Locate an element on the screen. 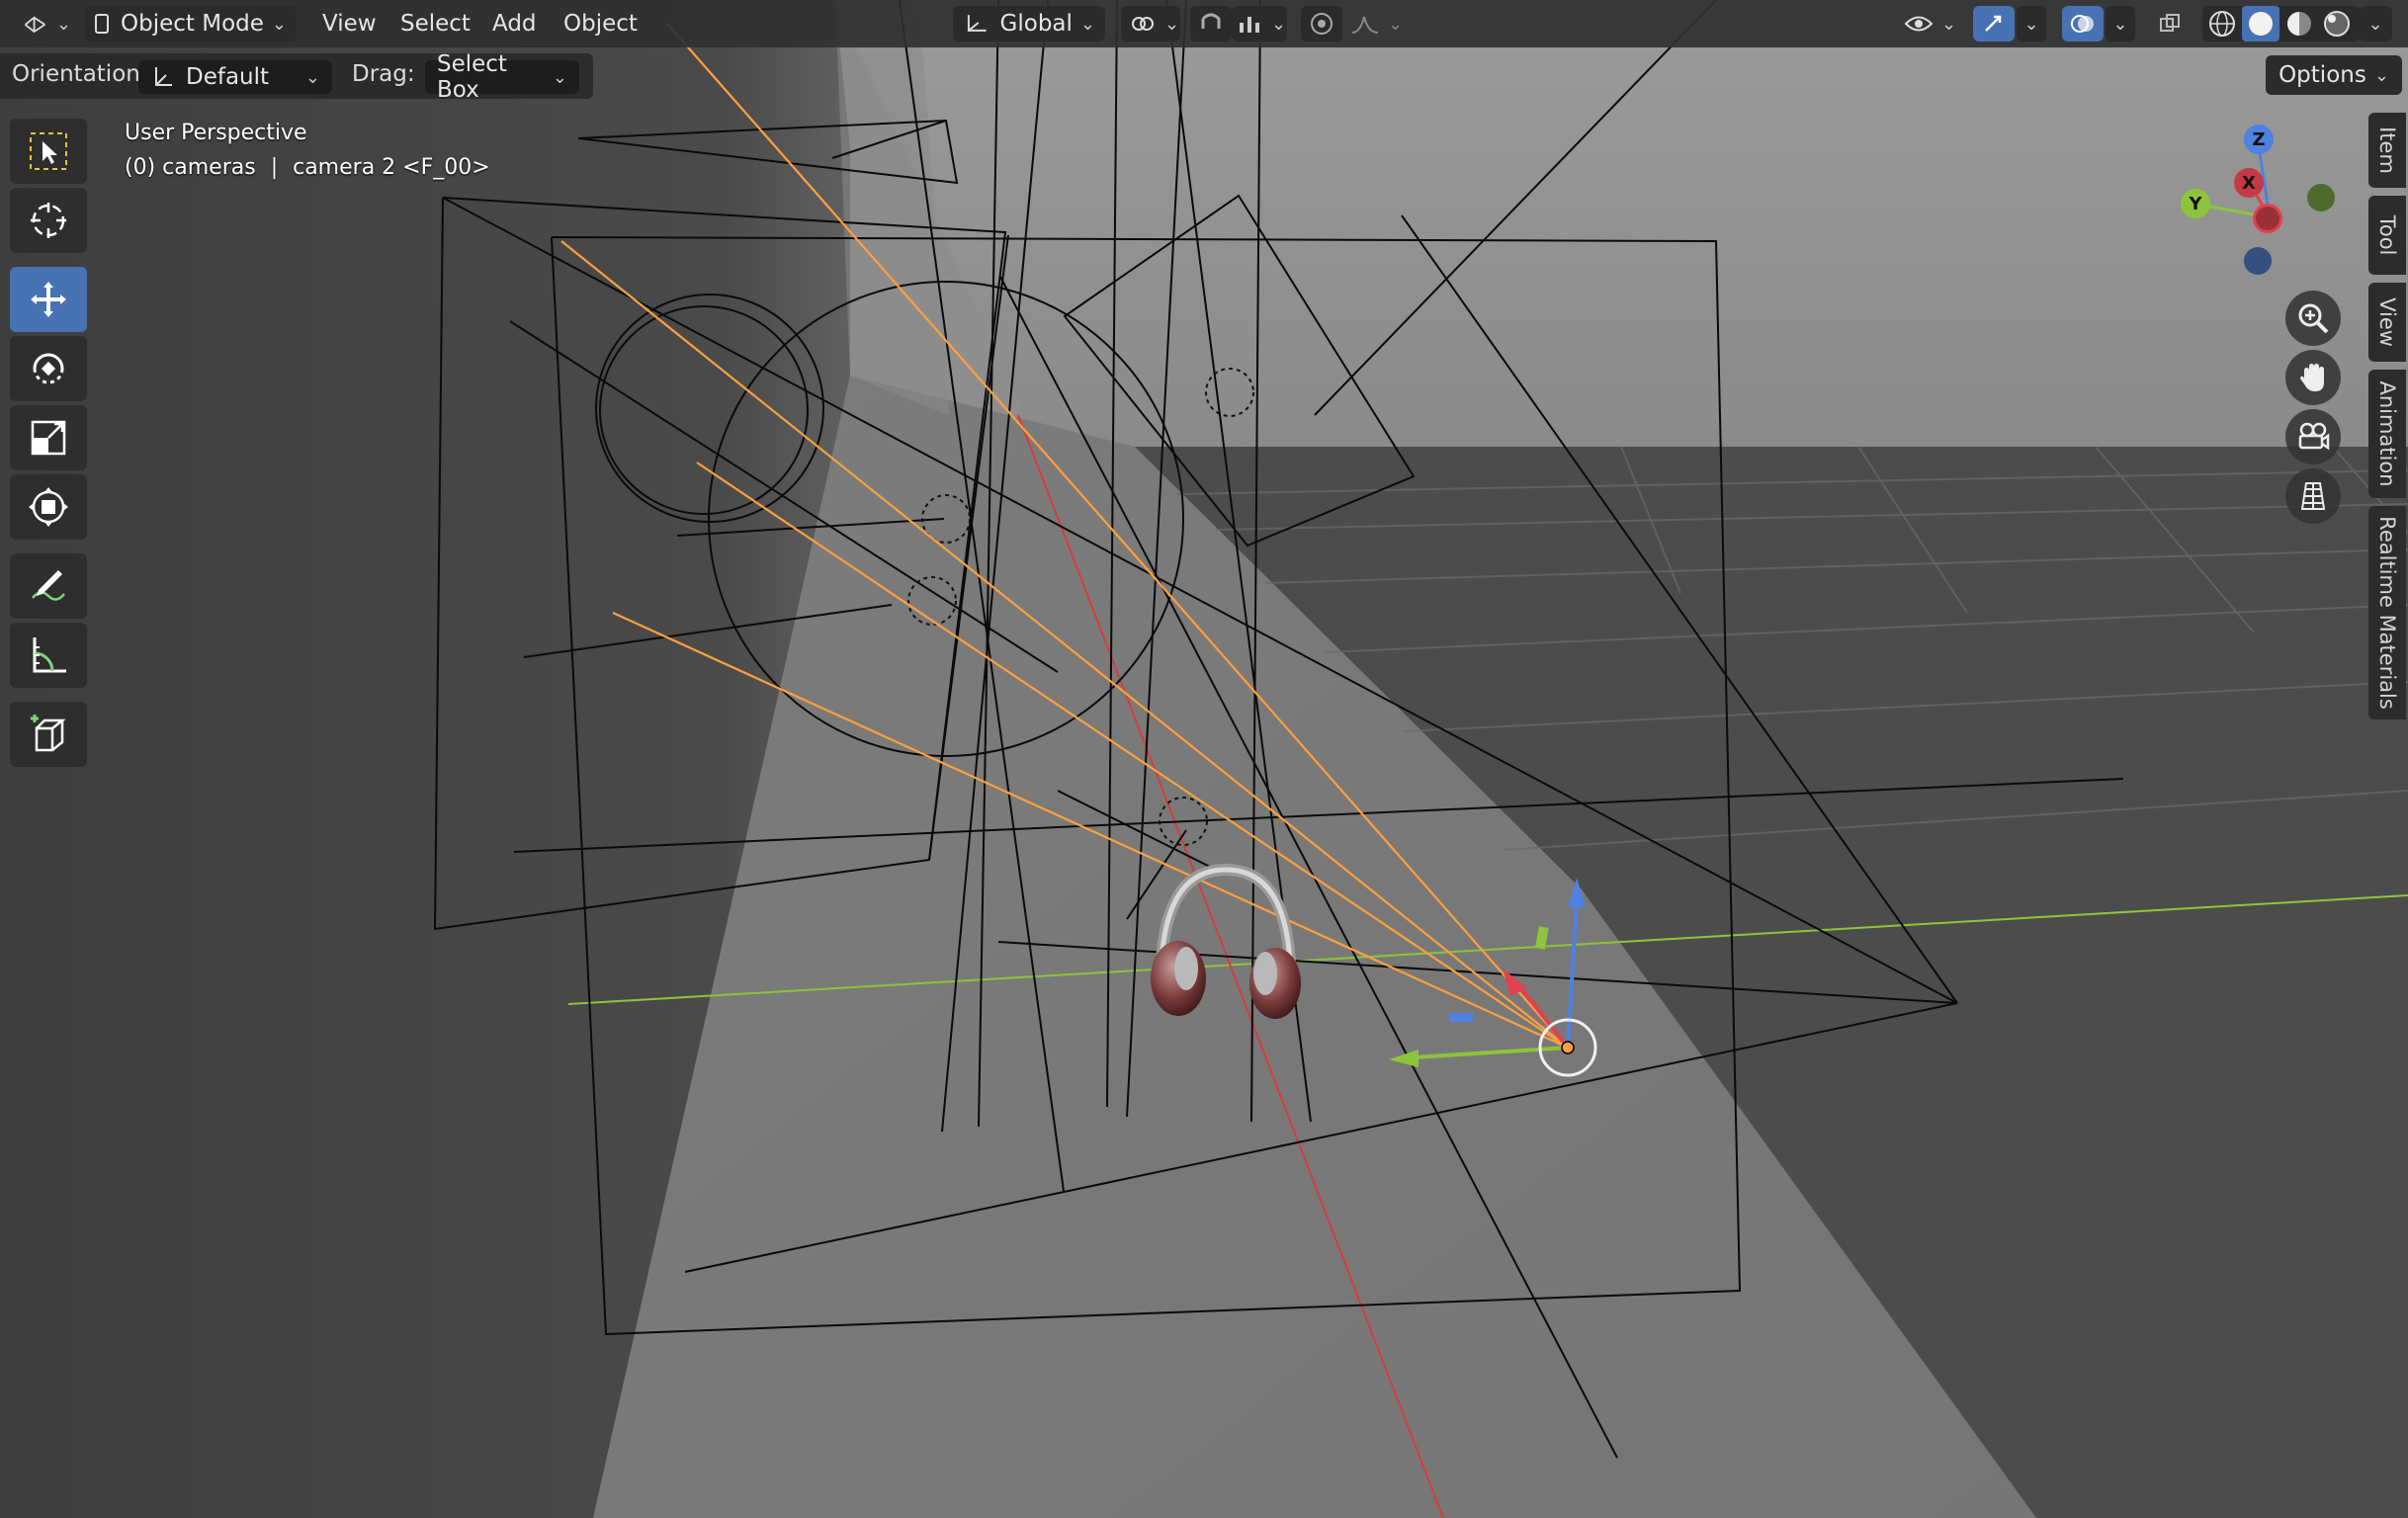  3d-viewport-icon is located at coordinates (35, 25).